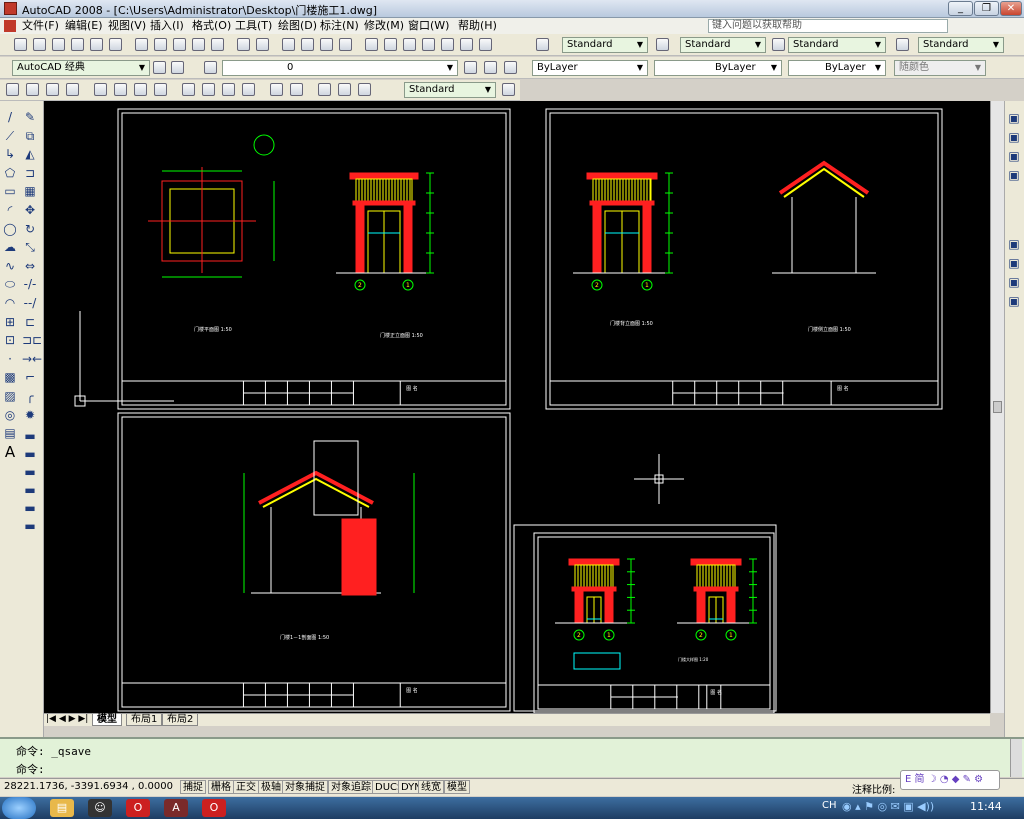 This screenshot has width=1024, height=819. What do you see at coordinates (127, 26) in the screenshot?
I see `menu-view: 视图(V)` at bounding box center [127, 26].